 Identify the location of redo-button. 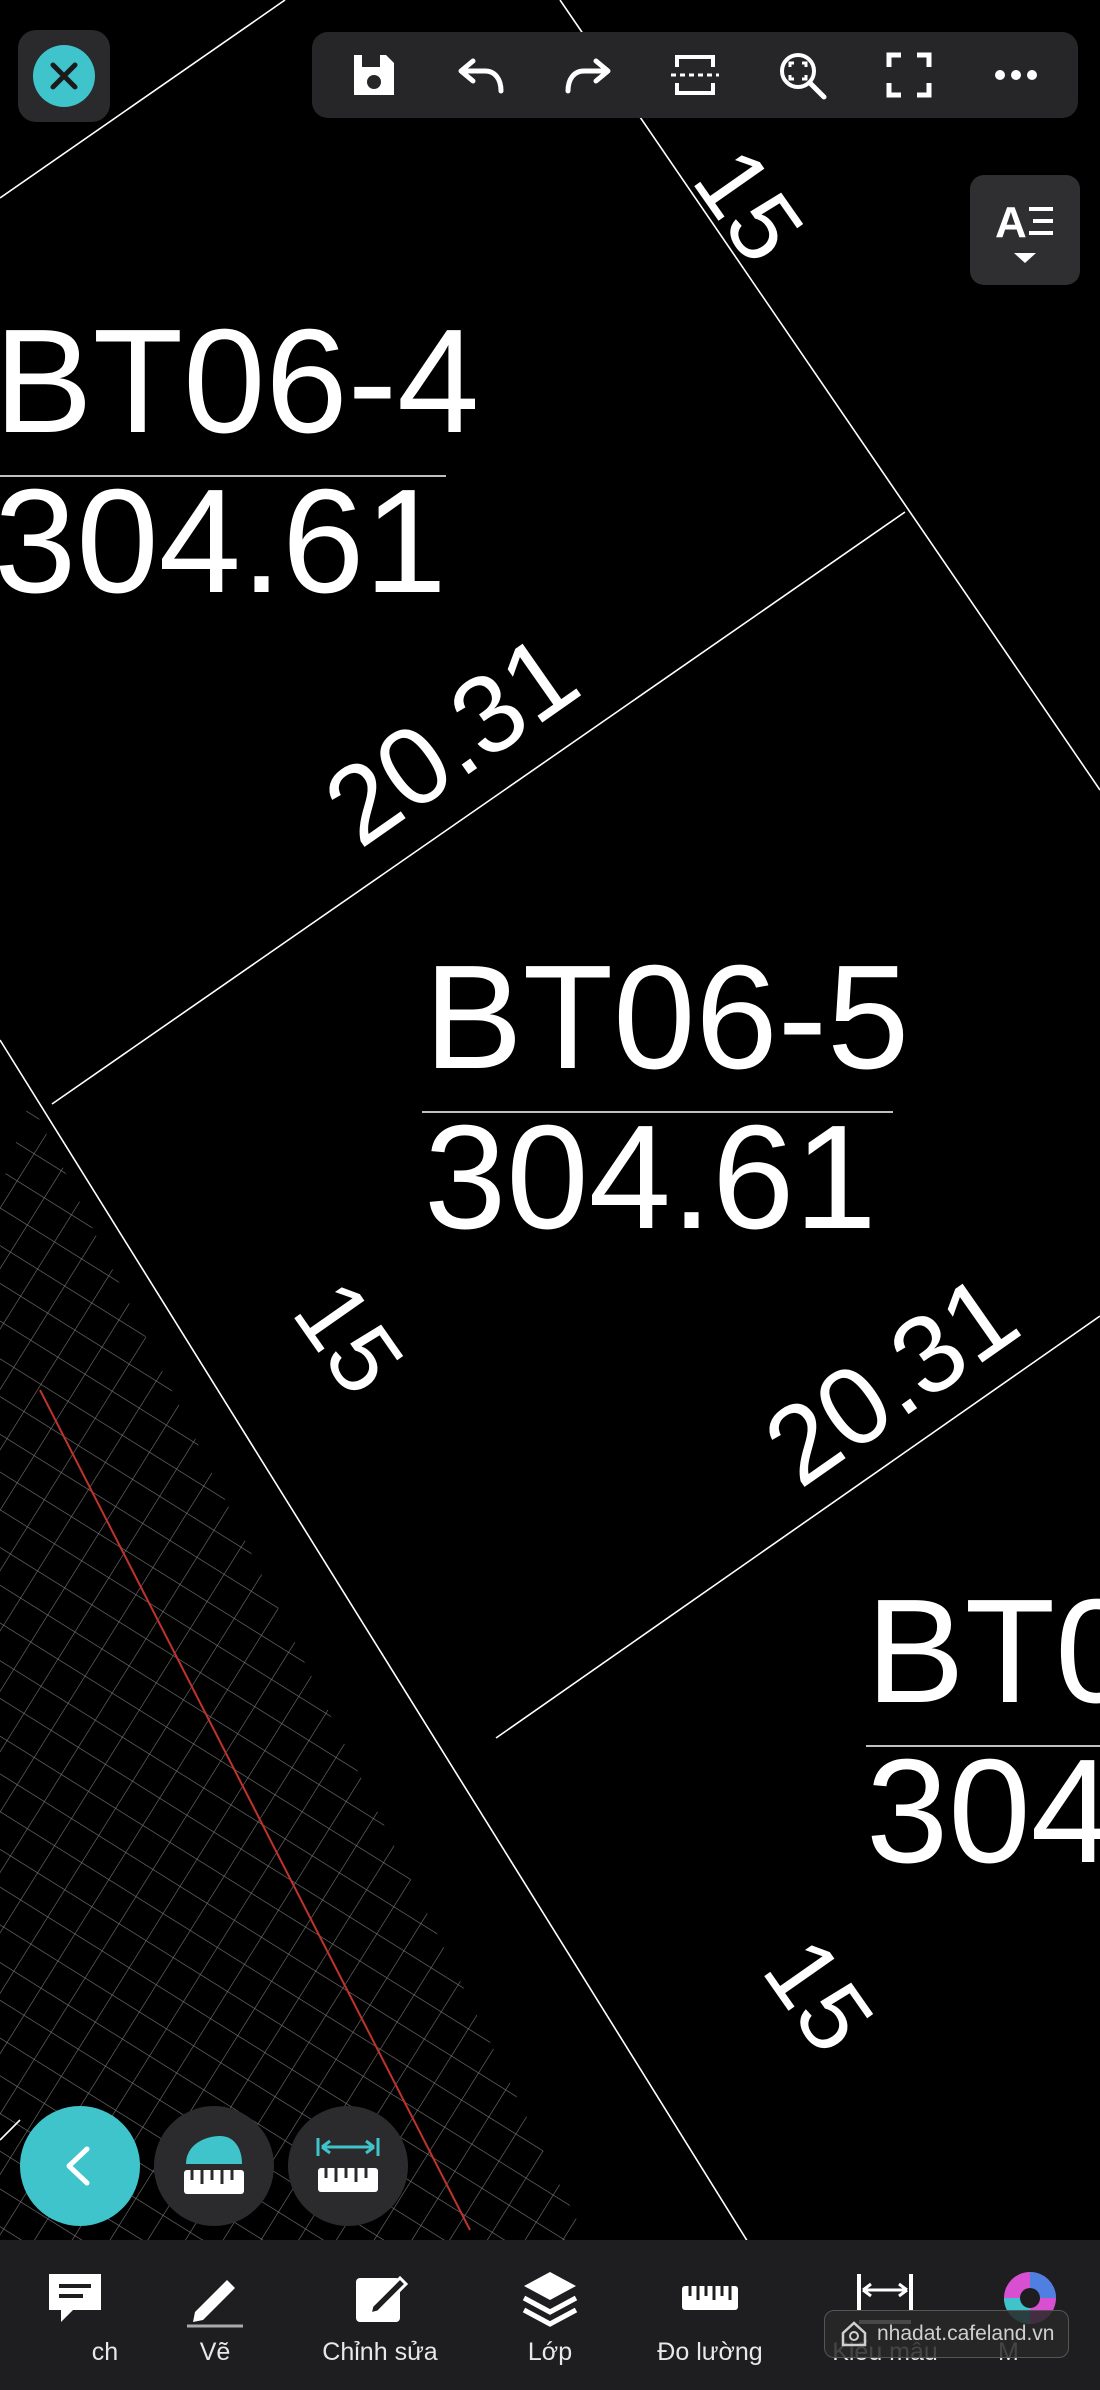
(588, 75).